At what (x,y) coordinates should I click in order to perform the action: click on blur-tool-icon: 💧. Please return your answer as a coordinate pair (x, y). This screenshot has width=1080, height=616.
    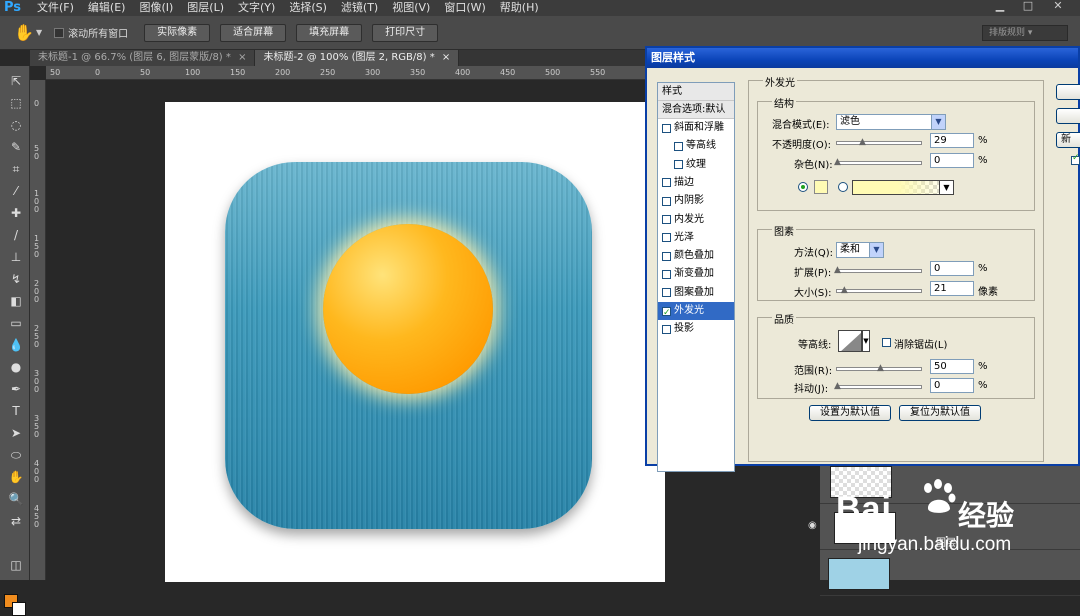
    Looking at the image, I should click on (16, 345).